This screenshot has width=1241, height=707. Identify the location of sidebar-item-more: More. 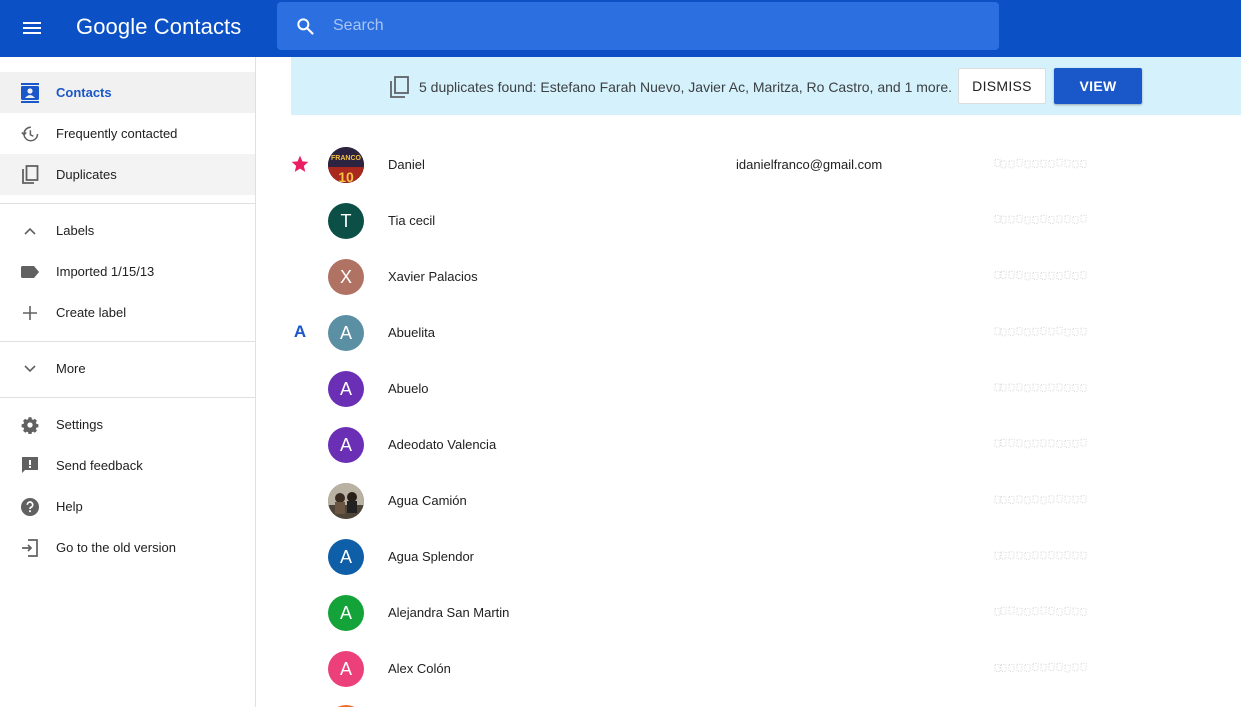
(127, 368).